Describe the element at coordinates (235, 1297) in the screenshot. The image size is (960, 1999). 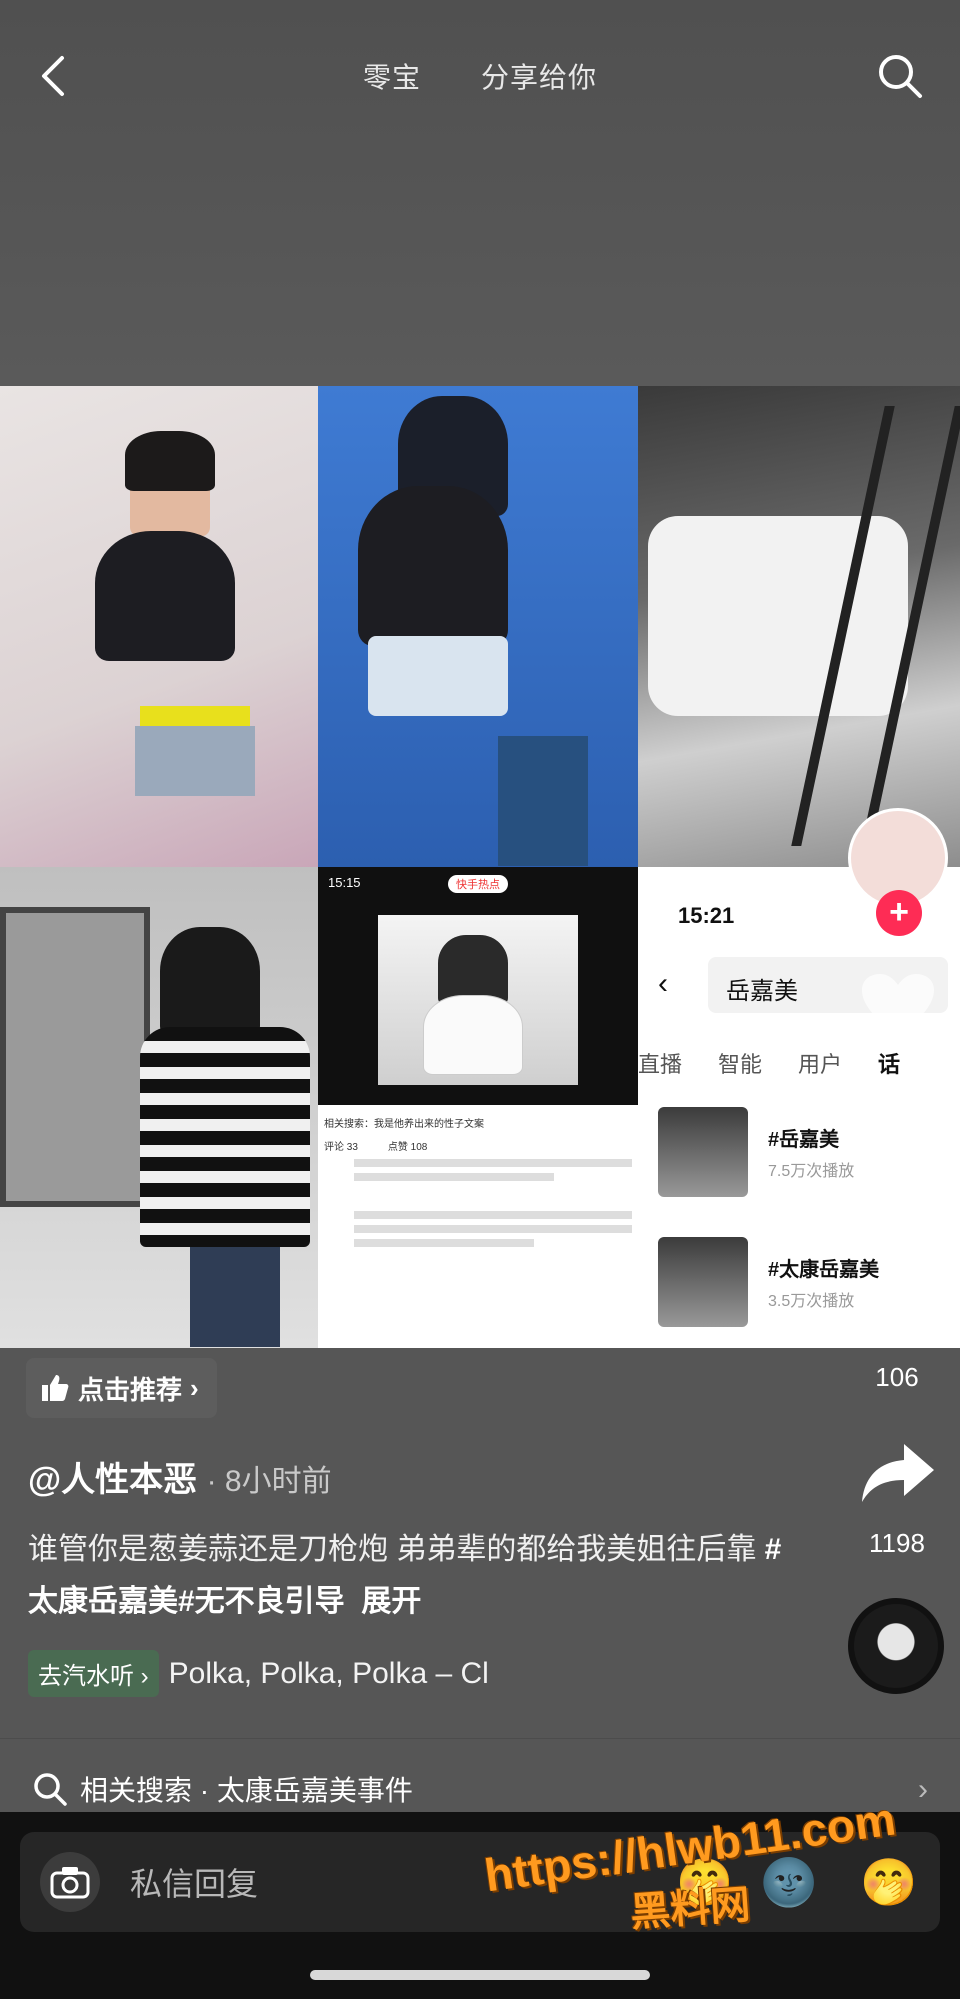
I see `photo-jeans` at that location.